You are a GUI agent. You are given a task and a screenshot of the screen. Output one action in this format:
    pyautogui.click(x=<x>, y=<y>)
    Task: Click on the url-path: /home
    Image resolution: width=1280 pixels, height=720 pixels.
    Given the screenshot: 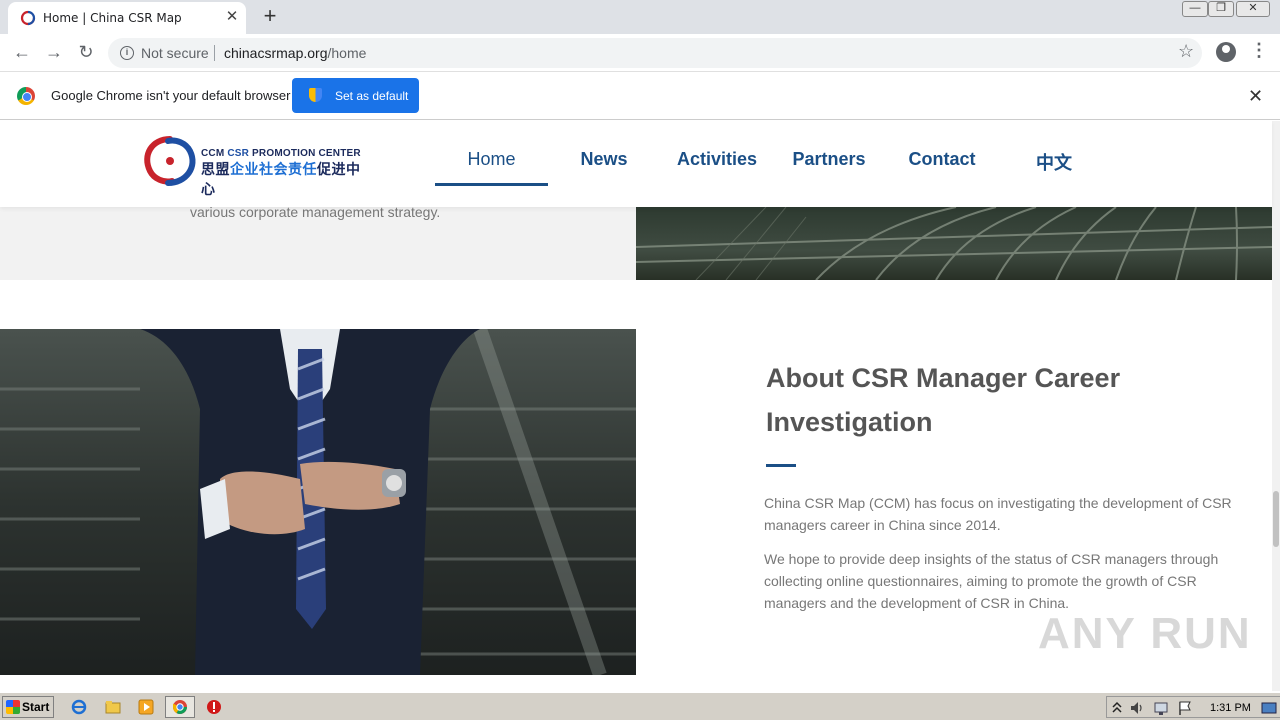 What is the action you would take?
    pyautogui.click(x=347, y=53)
    